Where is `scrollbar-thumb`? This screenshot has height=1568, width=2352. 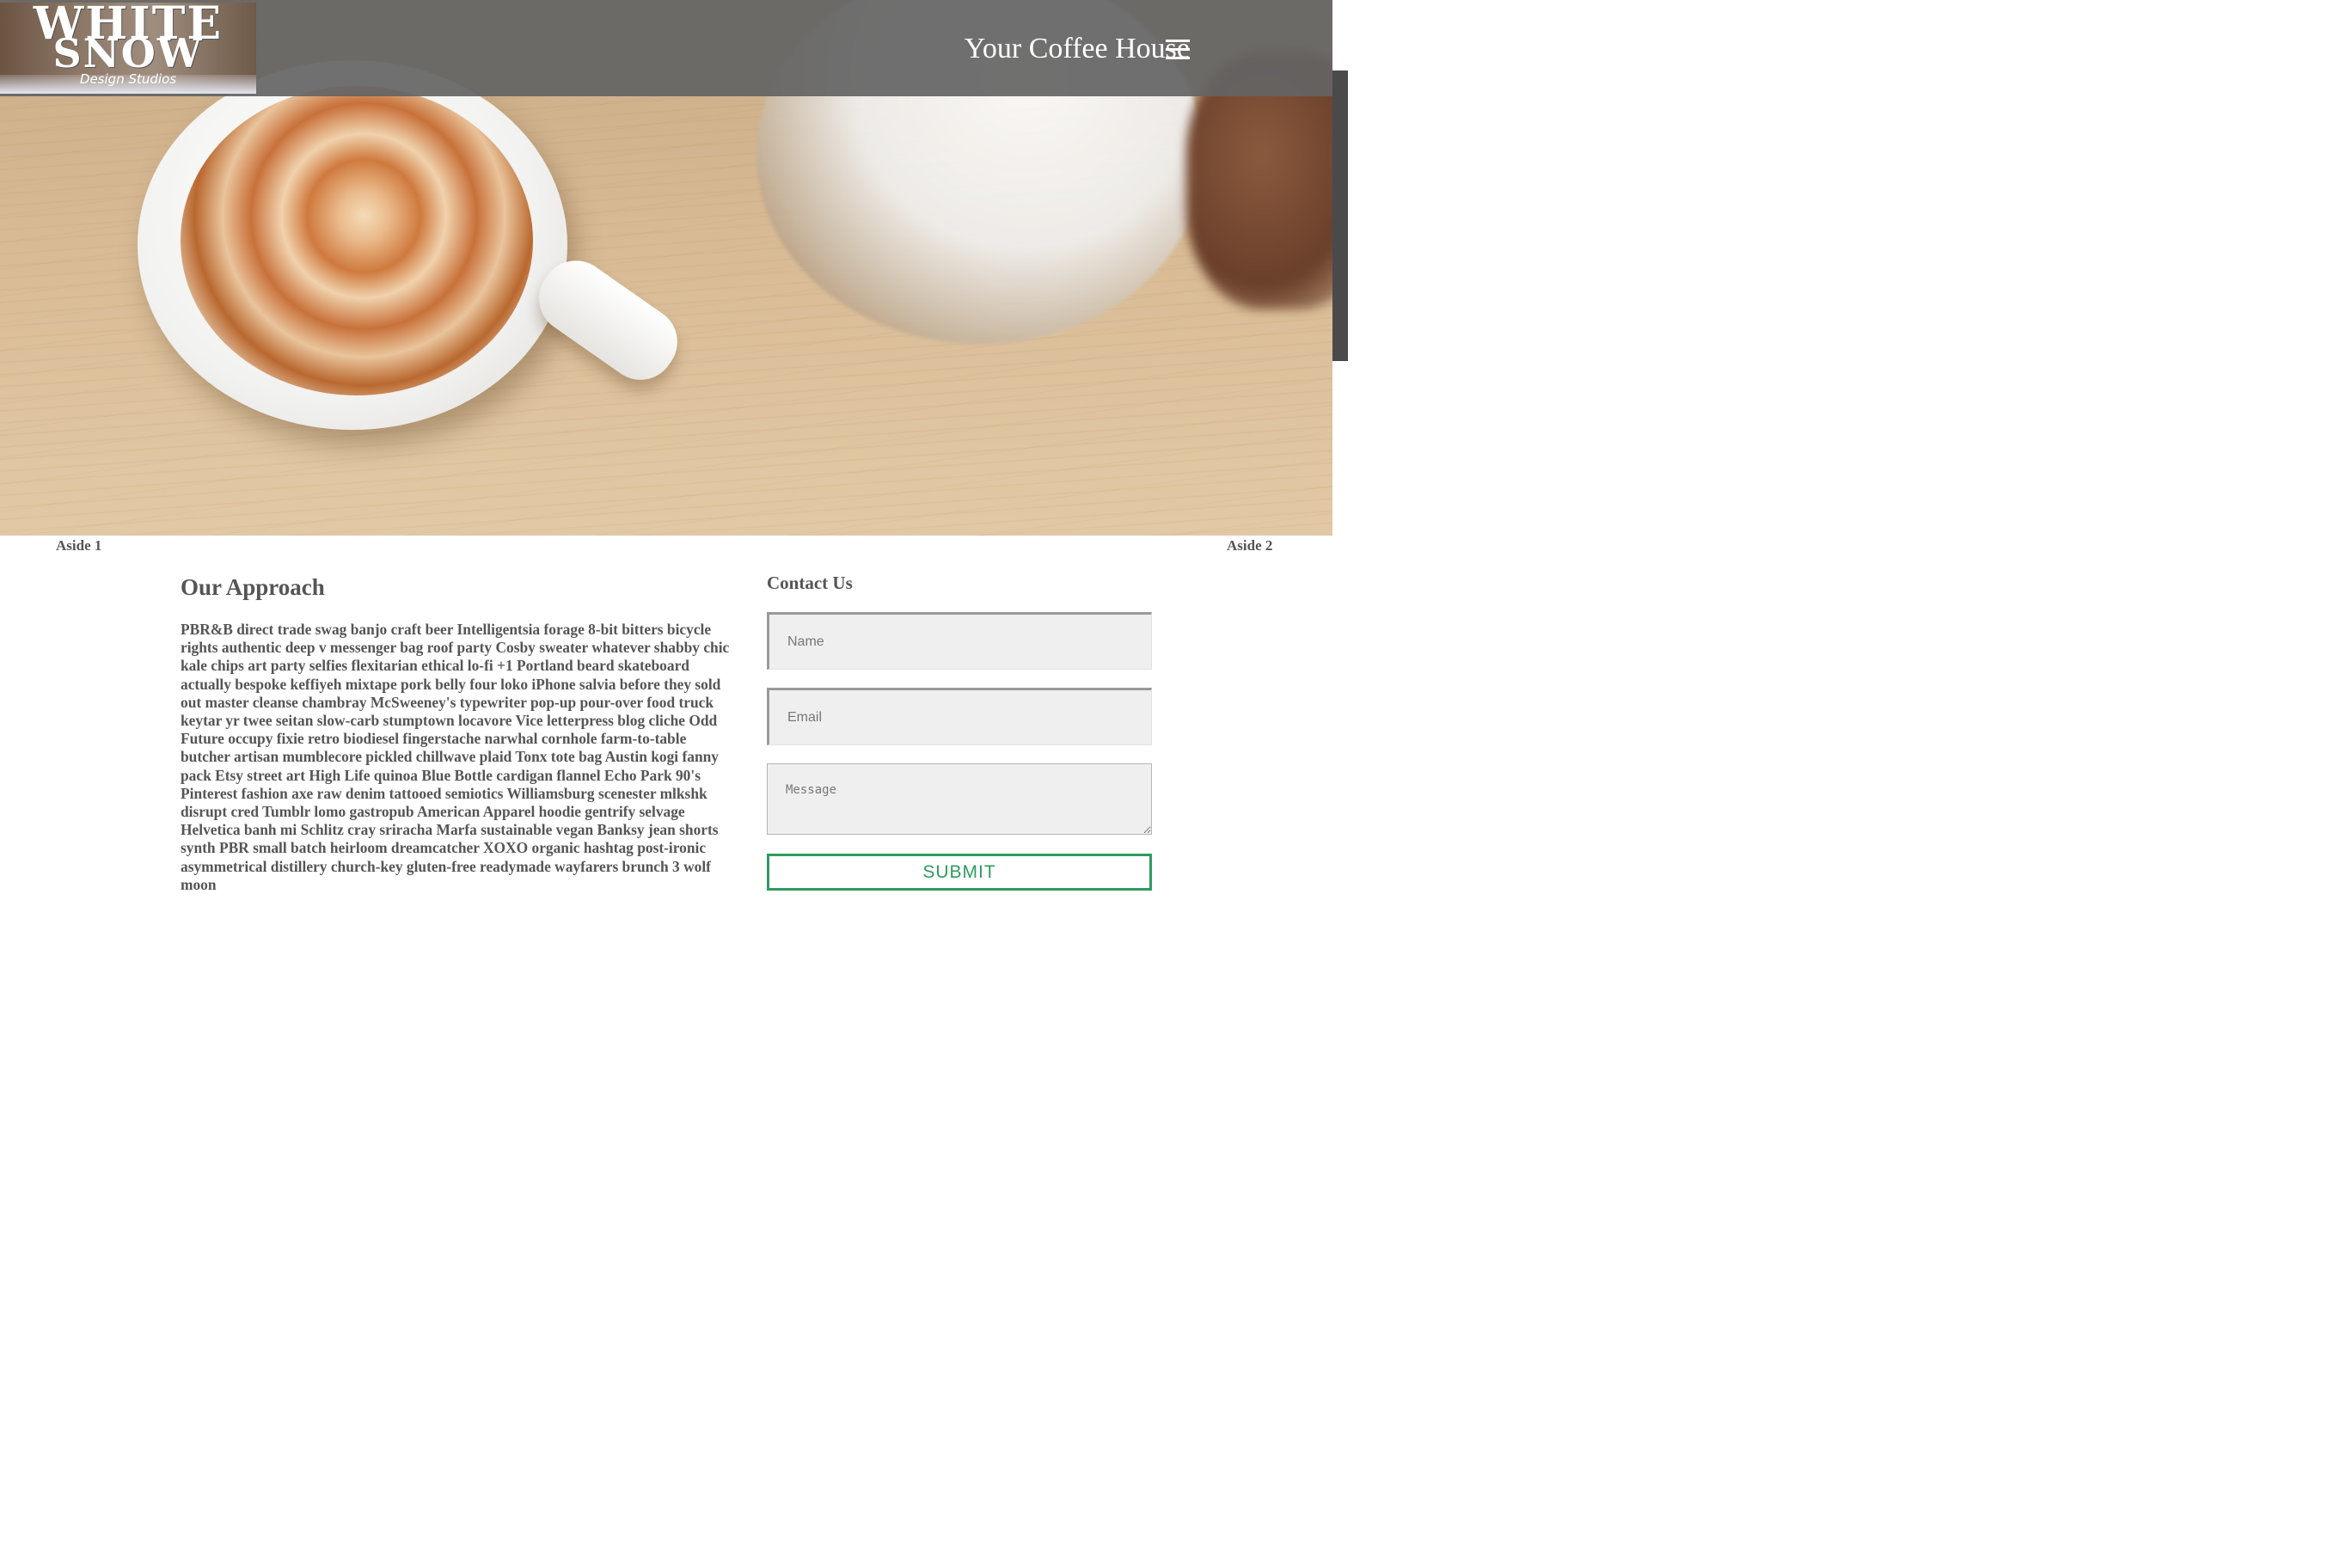
scrollbar-thumb is located at coordinates (1340, 215).